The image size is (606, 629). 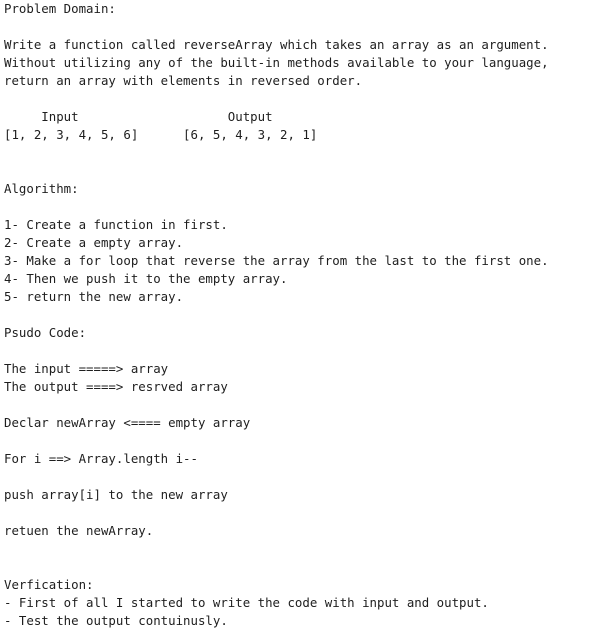 I want to click on pseudo-declare-line: Declar newArray <==== empty array, so click(x=127, y=422).